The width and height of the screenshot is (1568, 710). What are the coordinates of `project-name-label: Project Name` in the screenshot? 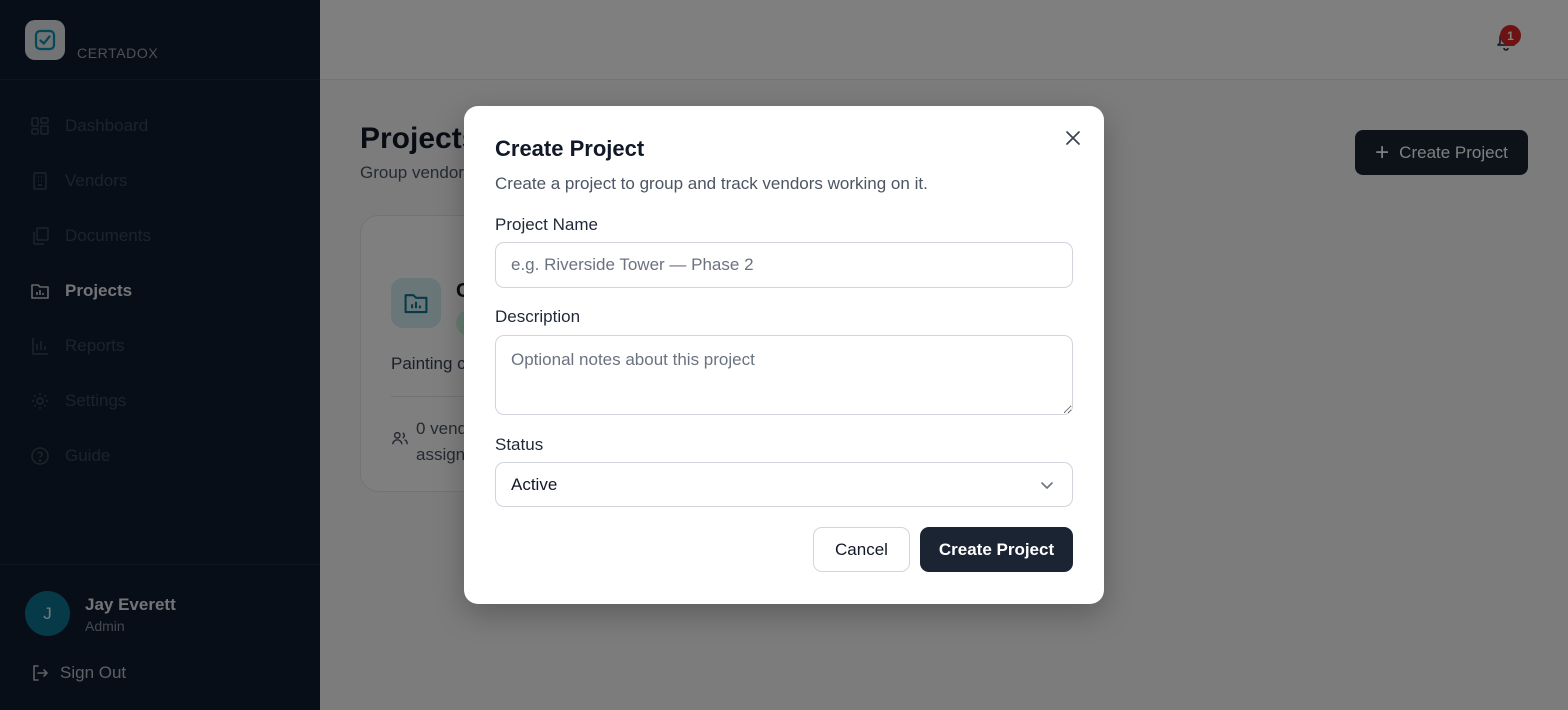 It's located at (546, 224).